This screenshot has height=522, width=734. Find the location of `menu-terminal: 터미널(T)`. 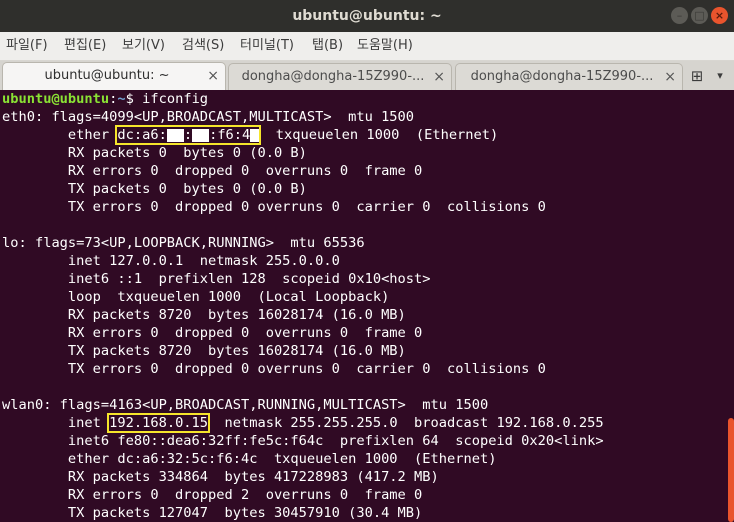

menu-terminal: 터미널(T) is located at coordinates (267, 46).